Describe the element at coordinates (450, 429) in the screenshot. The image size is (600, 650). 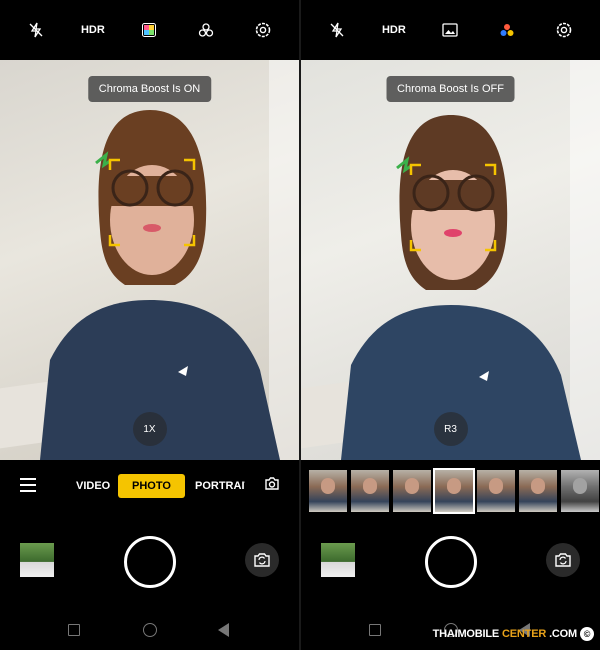
I see `filter-name-chip: R3` at that location.